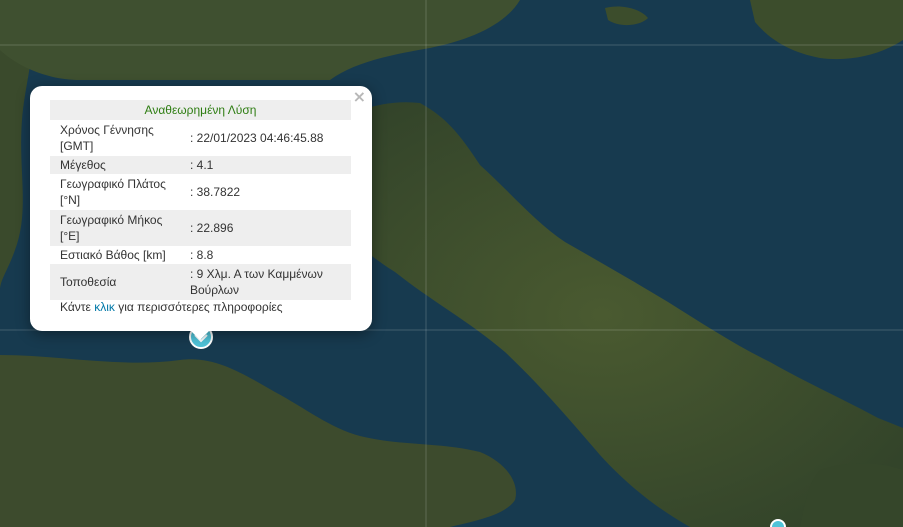 This screenshot has height=527, width=903. Describe the element at coordinates (200, 110) in the screenshot. I see `popup-title: Αναθεωρημένη Λύση` at that location.